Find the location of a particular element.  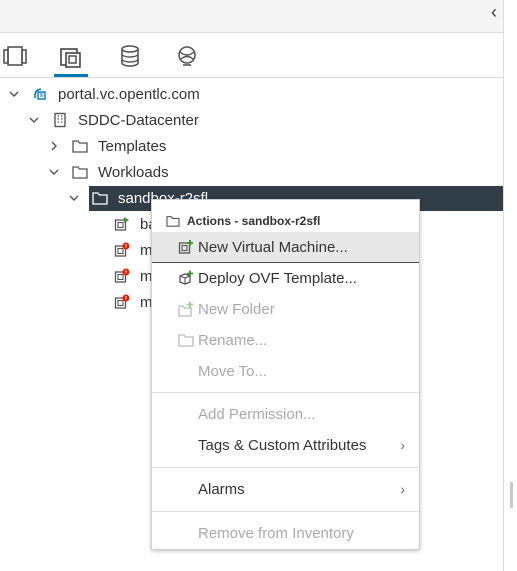

tree-node-templates: Templates is located at coordinates (107, 146).